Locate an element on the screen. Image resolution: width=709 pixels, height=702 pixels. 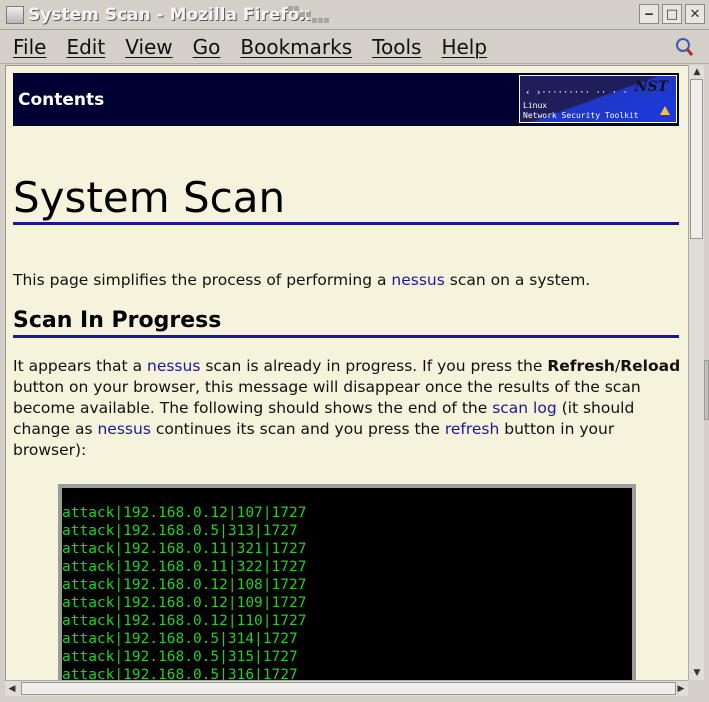
horizontal-scroll-thumb is located at coordinates (348, 688).